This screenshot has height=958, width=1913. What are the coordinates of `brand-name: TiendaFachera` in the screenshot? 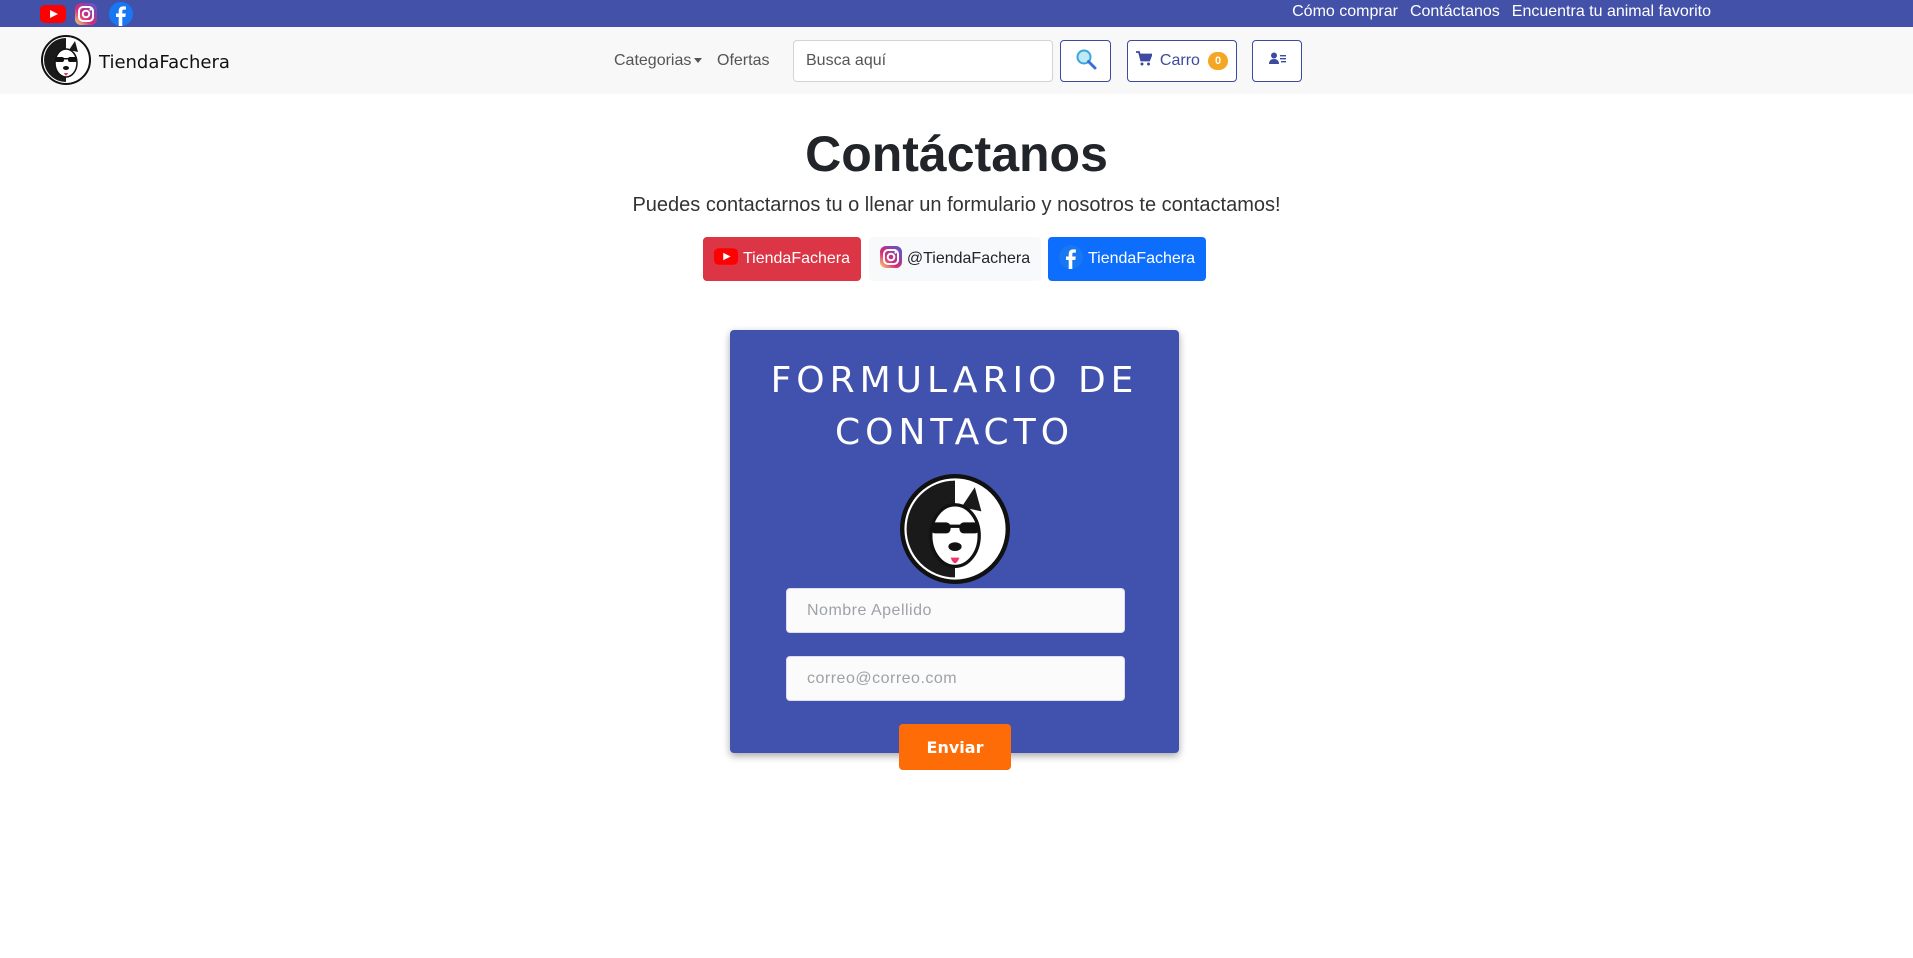 It's located at (164, 62).